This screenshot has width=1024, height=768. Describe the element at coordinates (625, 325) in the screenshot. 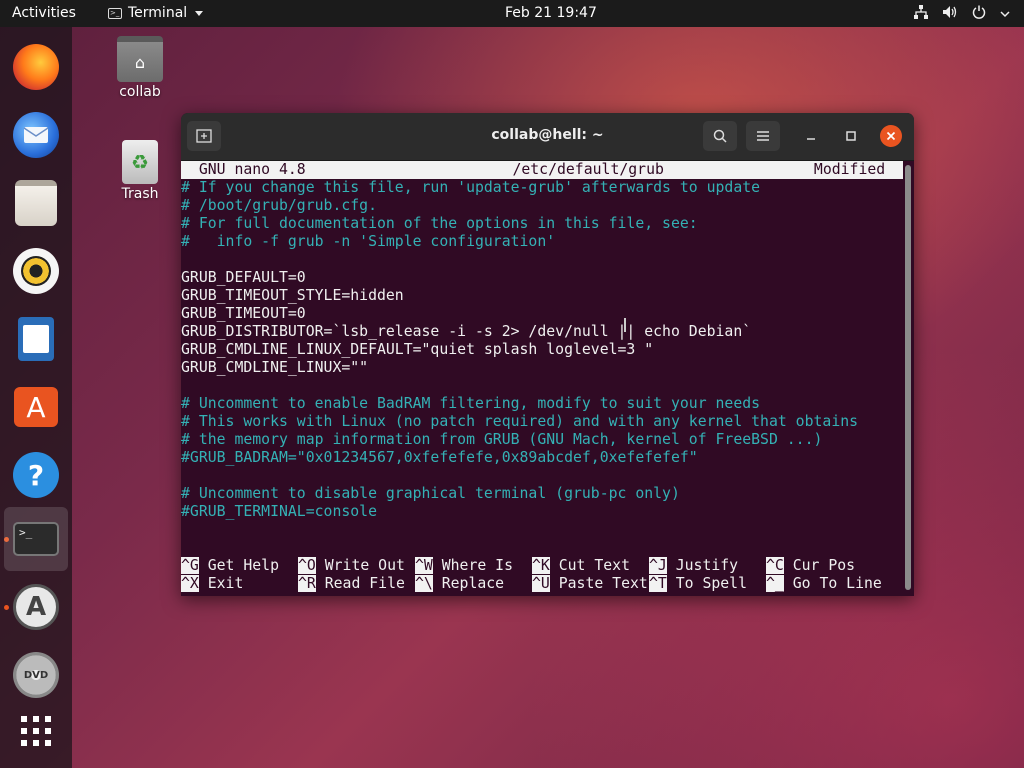

I see `mouse-cursor` at that location.